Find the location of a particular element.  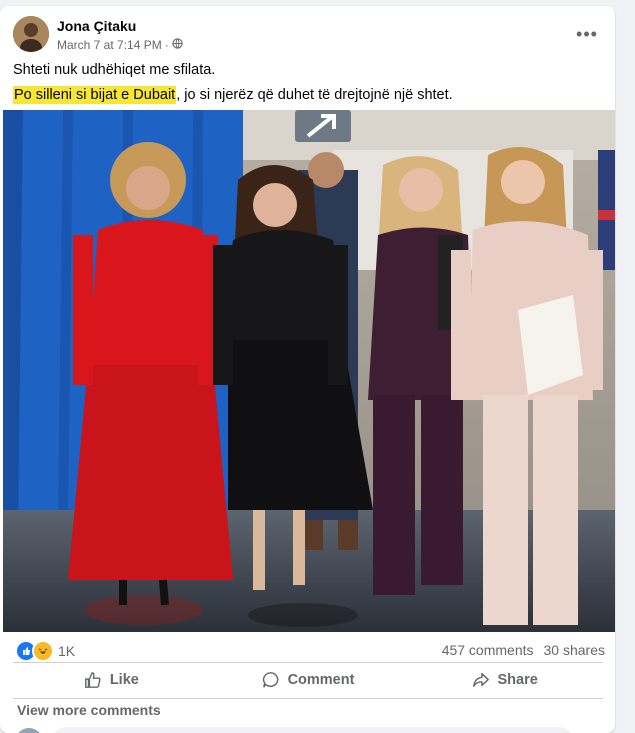

share-label: Share is located at coordinates (517, 680).